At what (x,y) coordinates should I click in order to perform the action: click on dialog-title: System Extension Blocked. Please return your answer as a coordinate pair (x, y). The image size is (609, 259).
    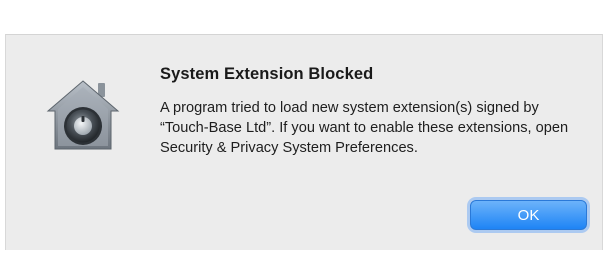
    Looking at the image, I should click on (267, 74).